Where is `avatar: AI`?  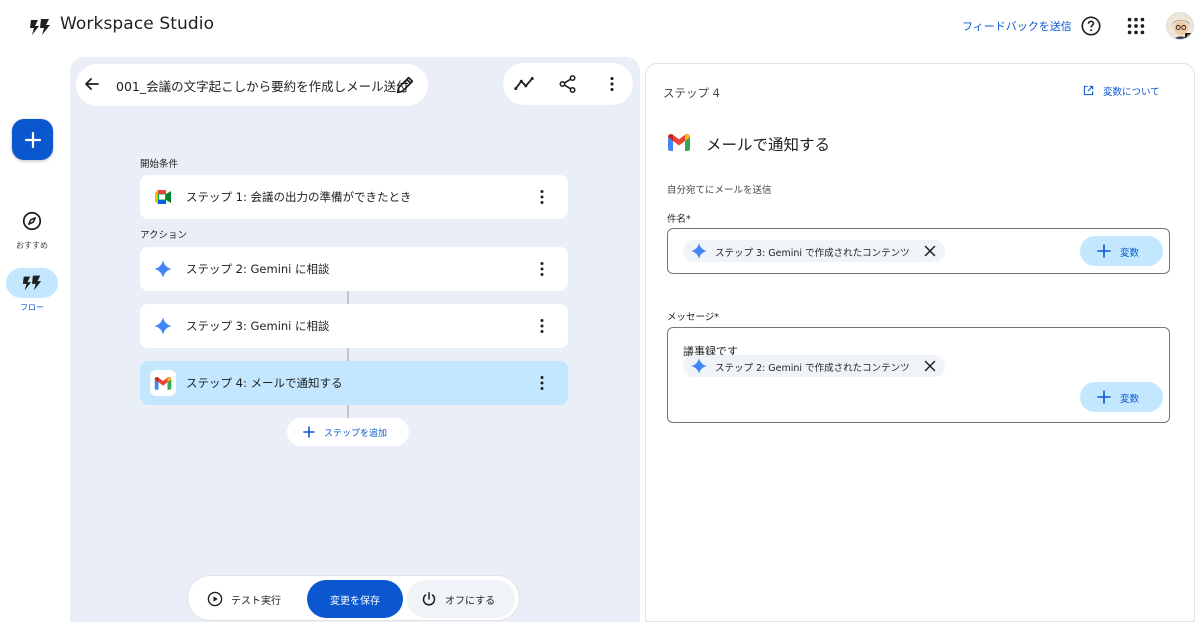 avatar: AI is located at coordinates (1180, 26).